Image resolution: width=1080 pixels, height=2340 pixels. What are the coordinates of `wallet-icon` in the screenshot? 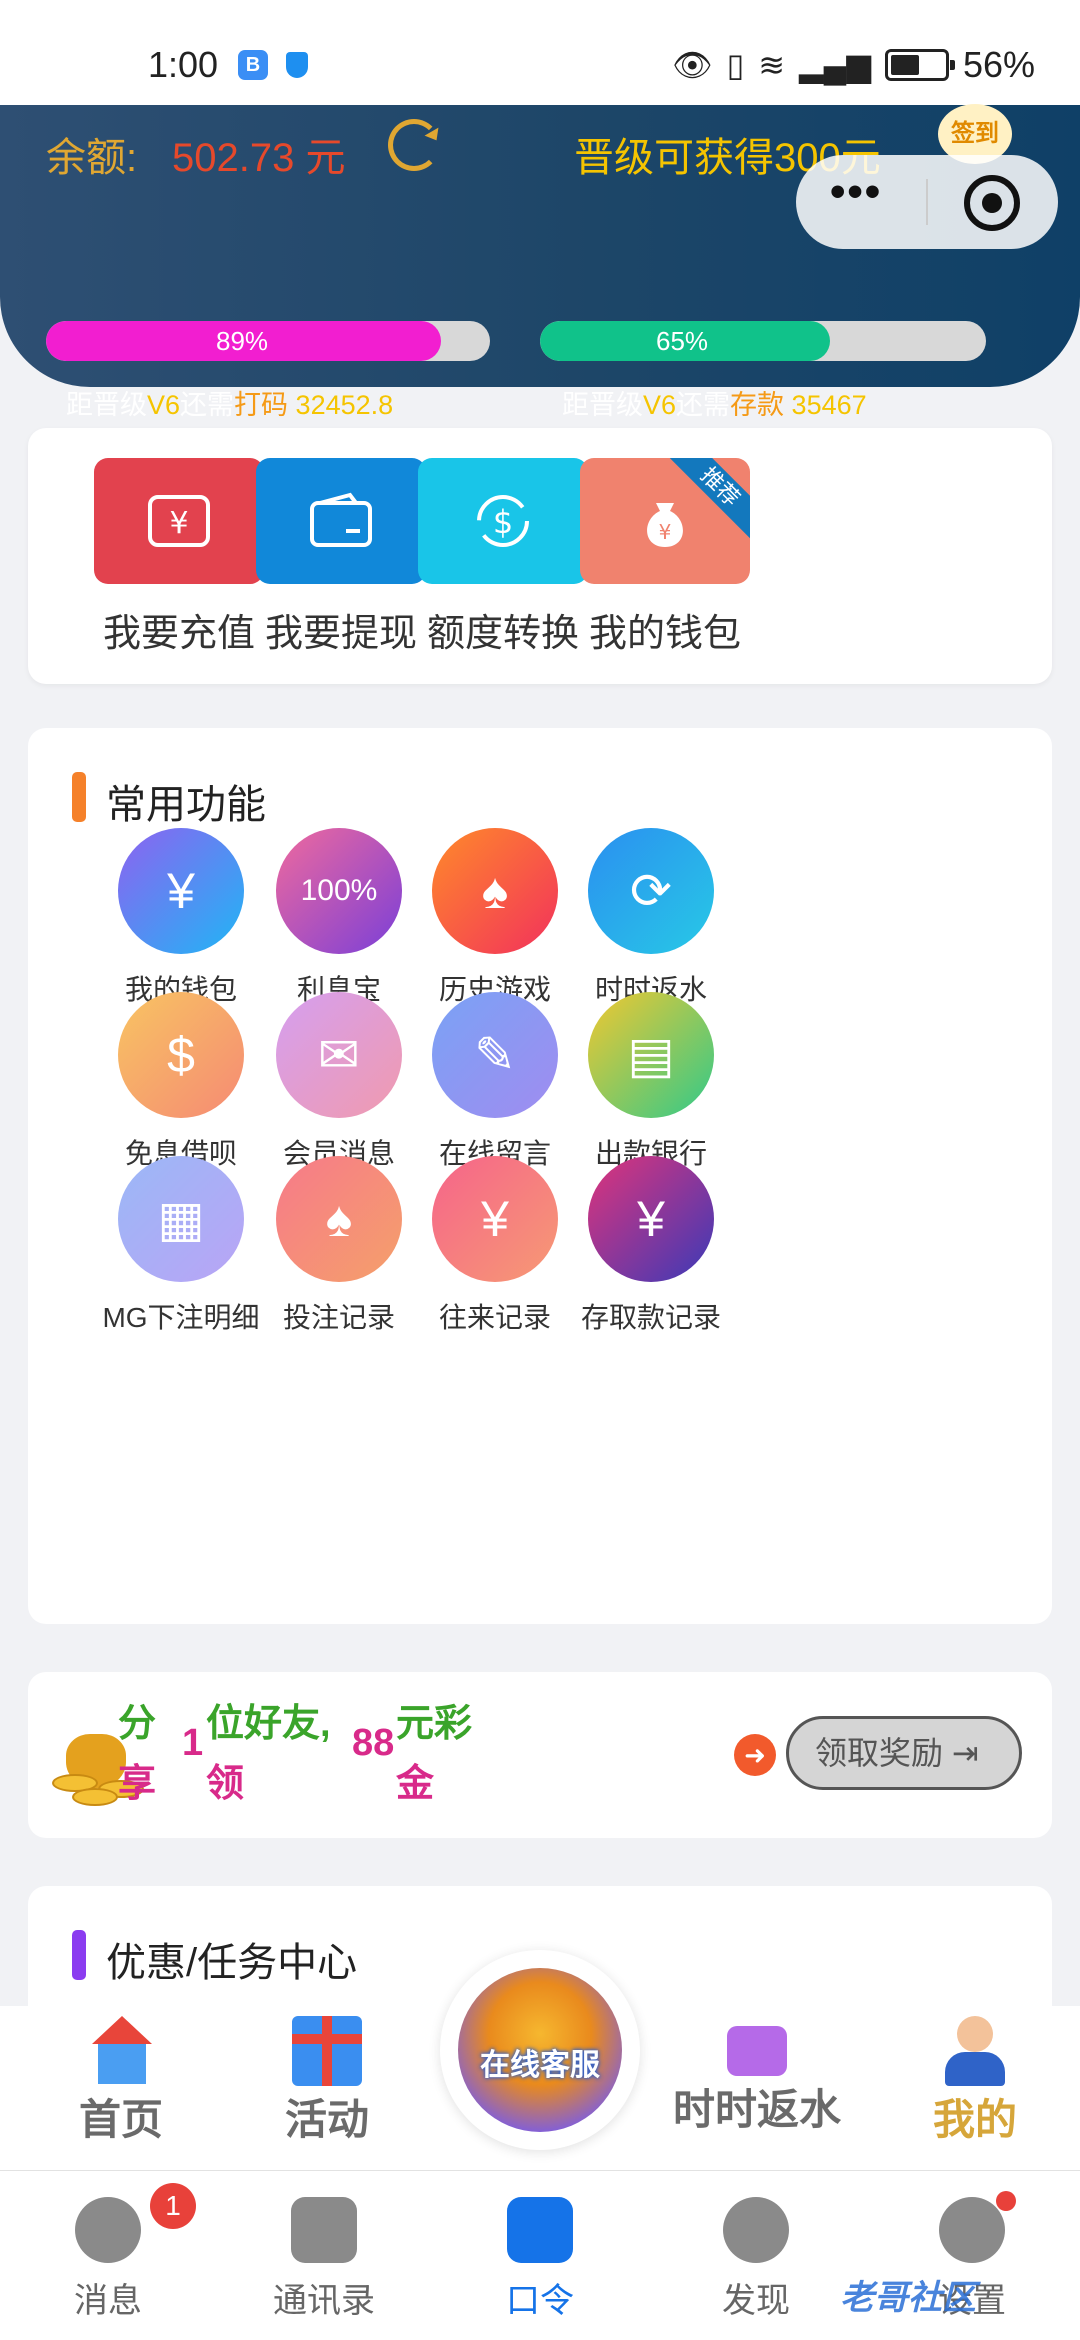 It's located at (341, 521).